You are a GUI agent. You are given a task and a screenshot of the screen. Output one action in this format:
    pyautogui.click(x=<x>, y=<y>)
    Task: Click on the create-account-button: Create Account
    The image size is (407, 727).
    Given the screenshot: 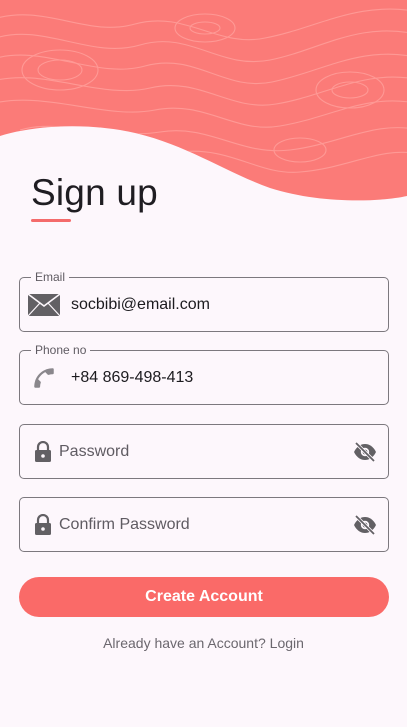 What is the action you would take?
    pyautogui.click(x=204, y=597)
    